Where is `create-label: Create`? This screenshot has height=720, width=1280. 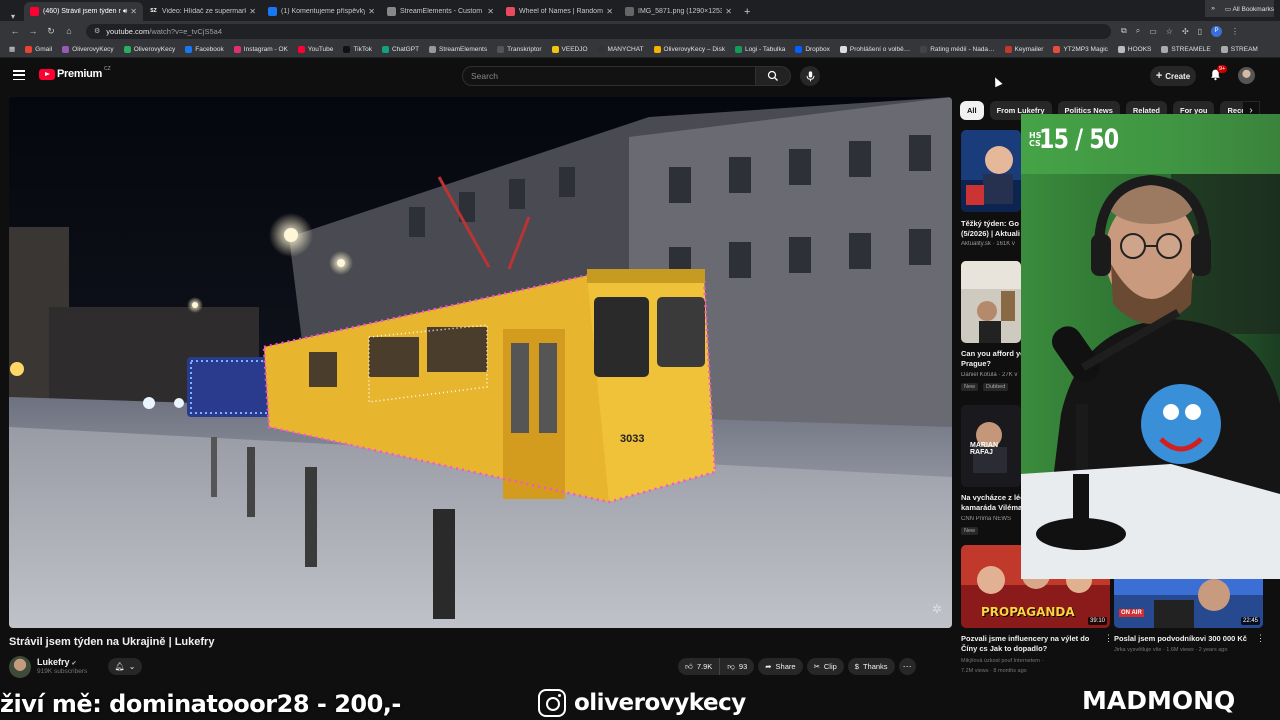
create-label: Create is located at coordinates (1178, 76).